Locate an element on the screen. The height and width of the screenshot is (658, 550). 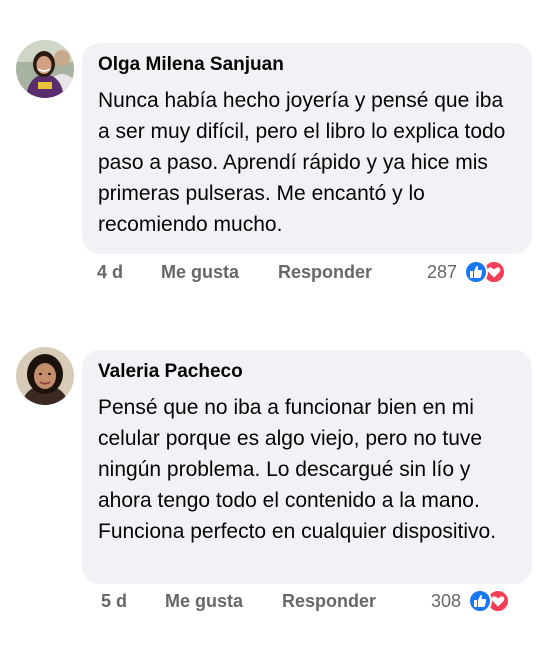
comment-author: Valeria Pacheco is located at coordinates (307, 372).